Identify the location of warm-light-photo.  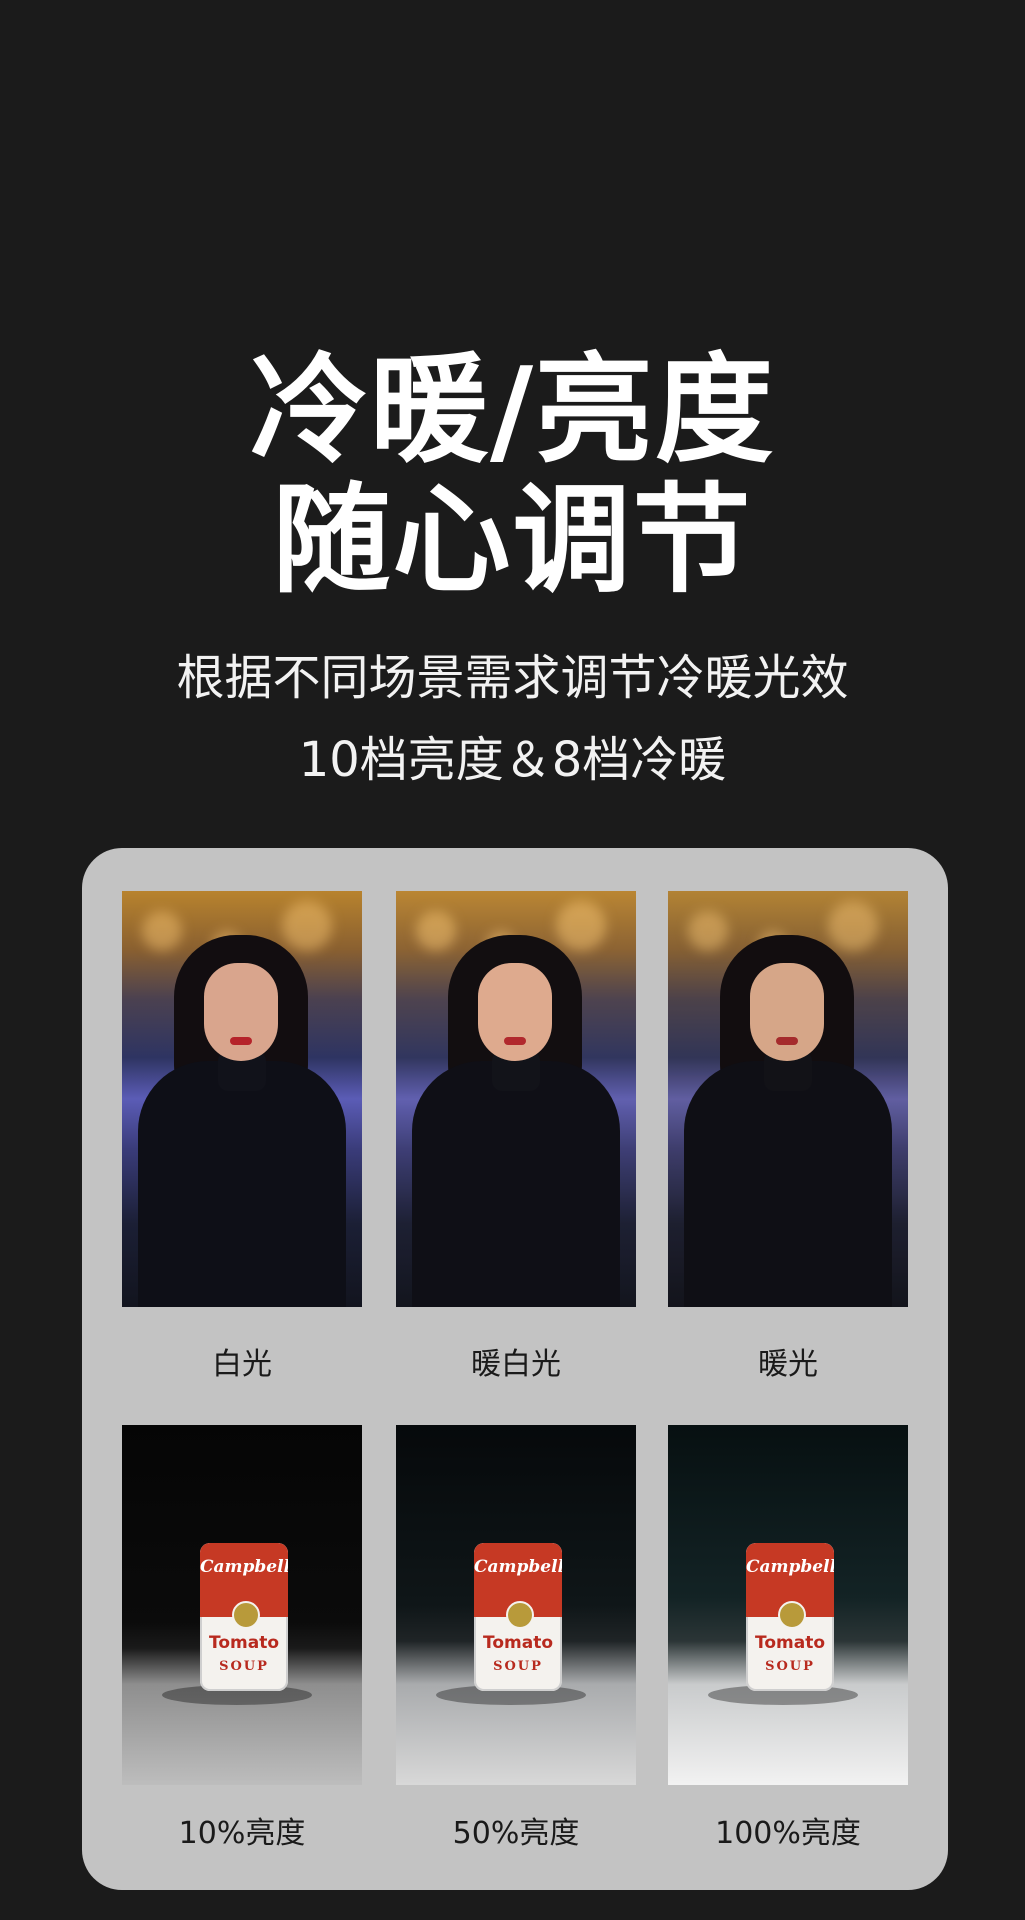
(788, 1099).